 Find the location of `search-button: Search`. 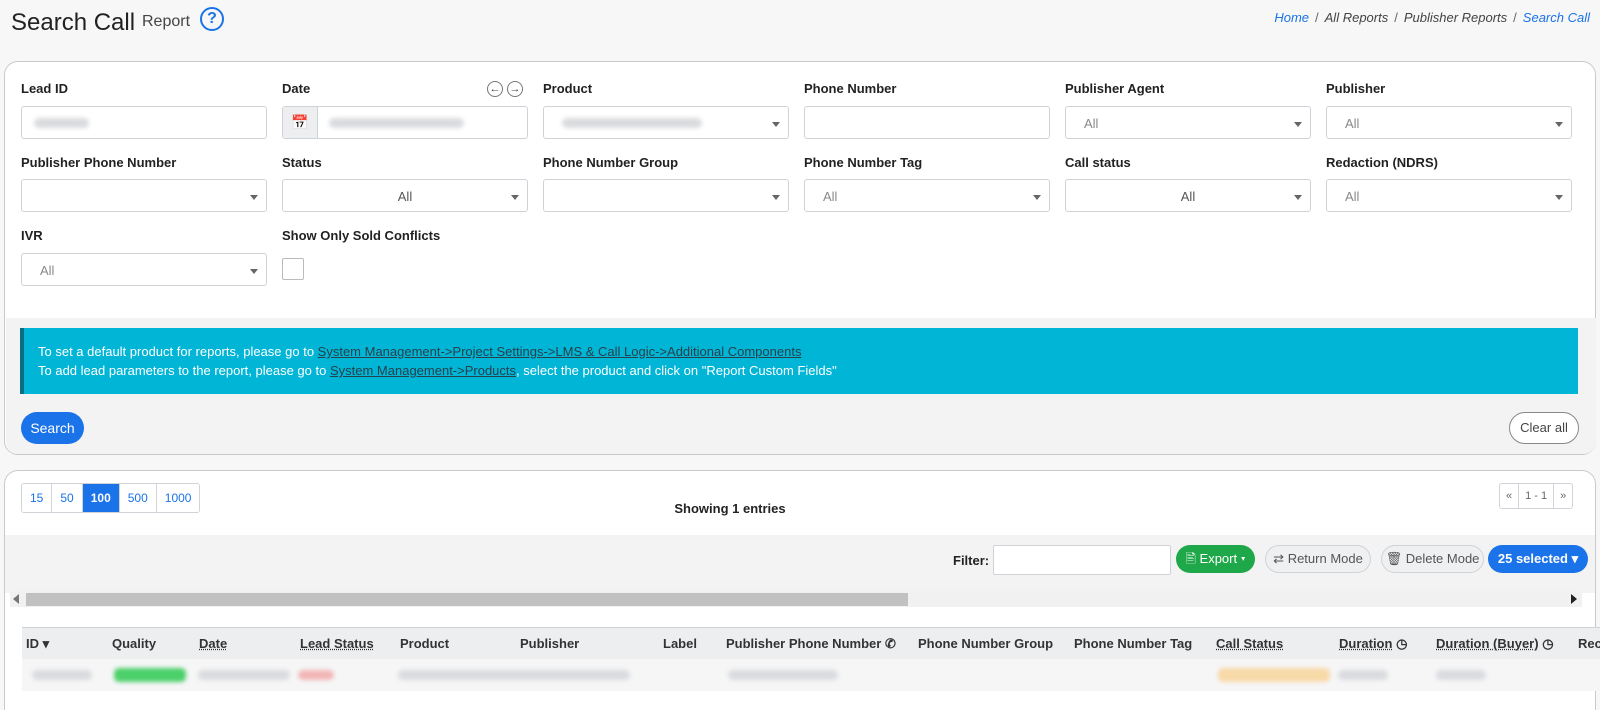

search-button: Search is located at coordinates (52, 428).